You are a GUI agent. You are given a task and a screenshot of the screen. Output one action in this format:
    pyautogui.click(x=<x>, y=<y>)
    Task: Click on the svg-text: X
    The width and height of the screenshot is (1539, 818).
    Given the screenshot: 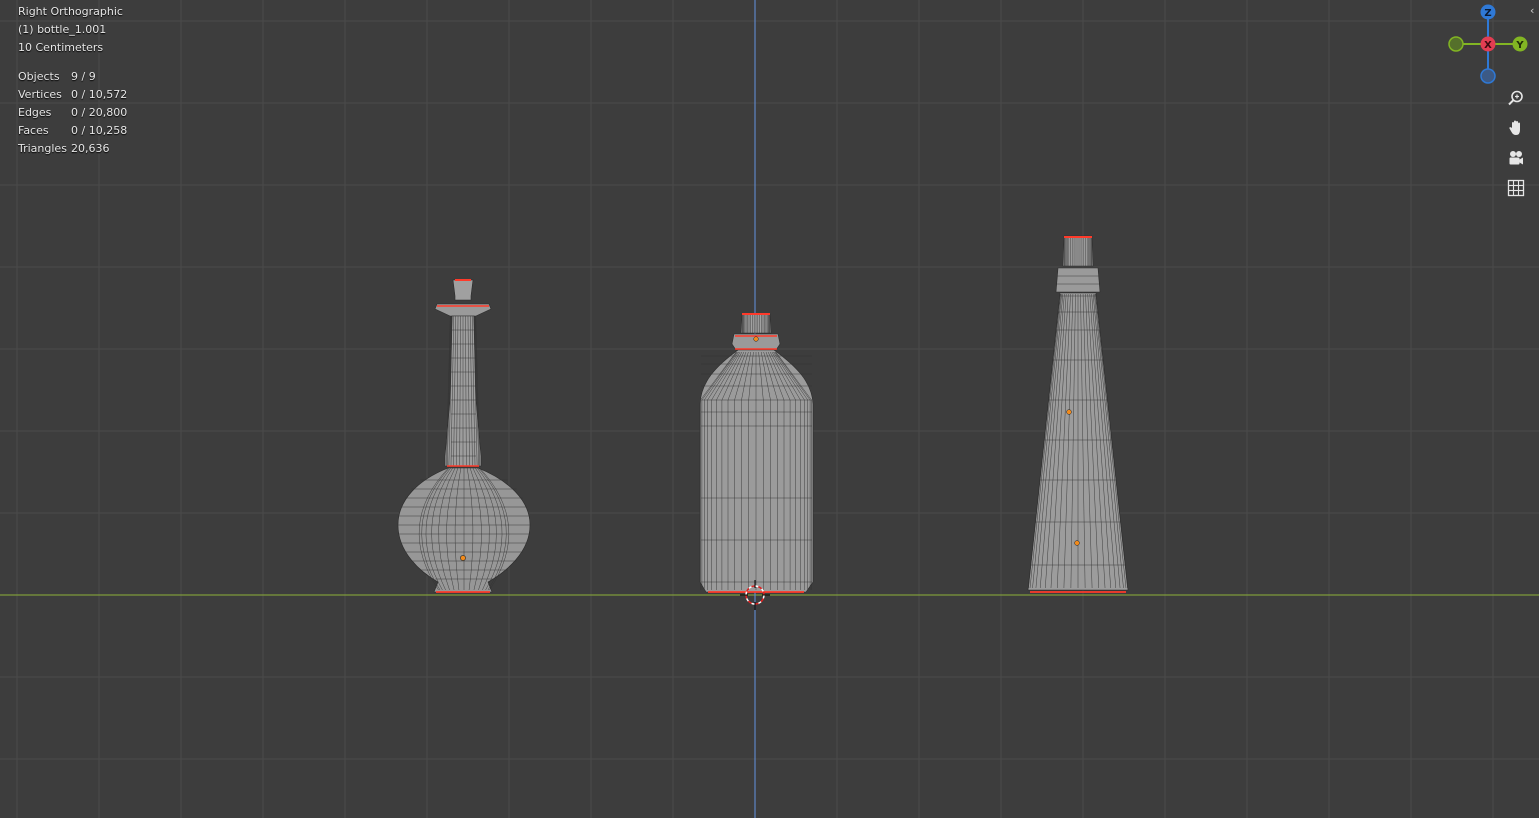 What is the action you would take?
    pyautogui.click(x=1488, y=45)
    